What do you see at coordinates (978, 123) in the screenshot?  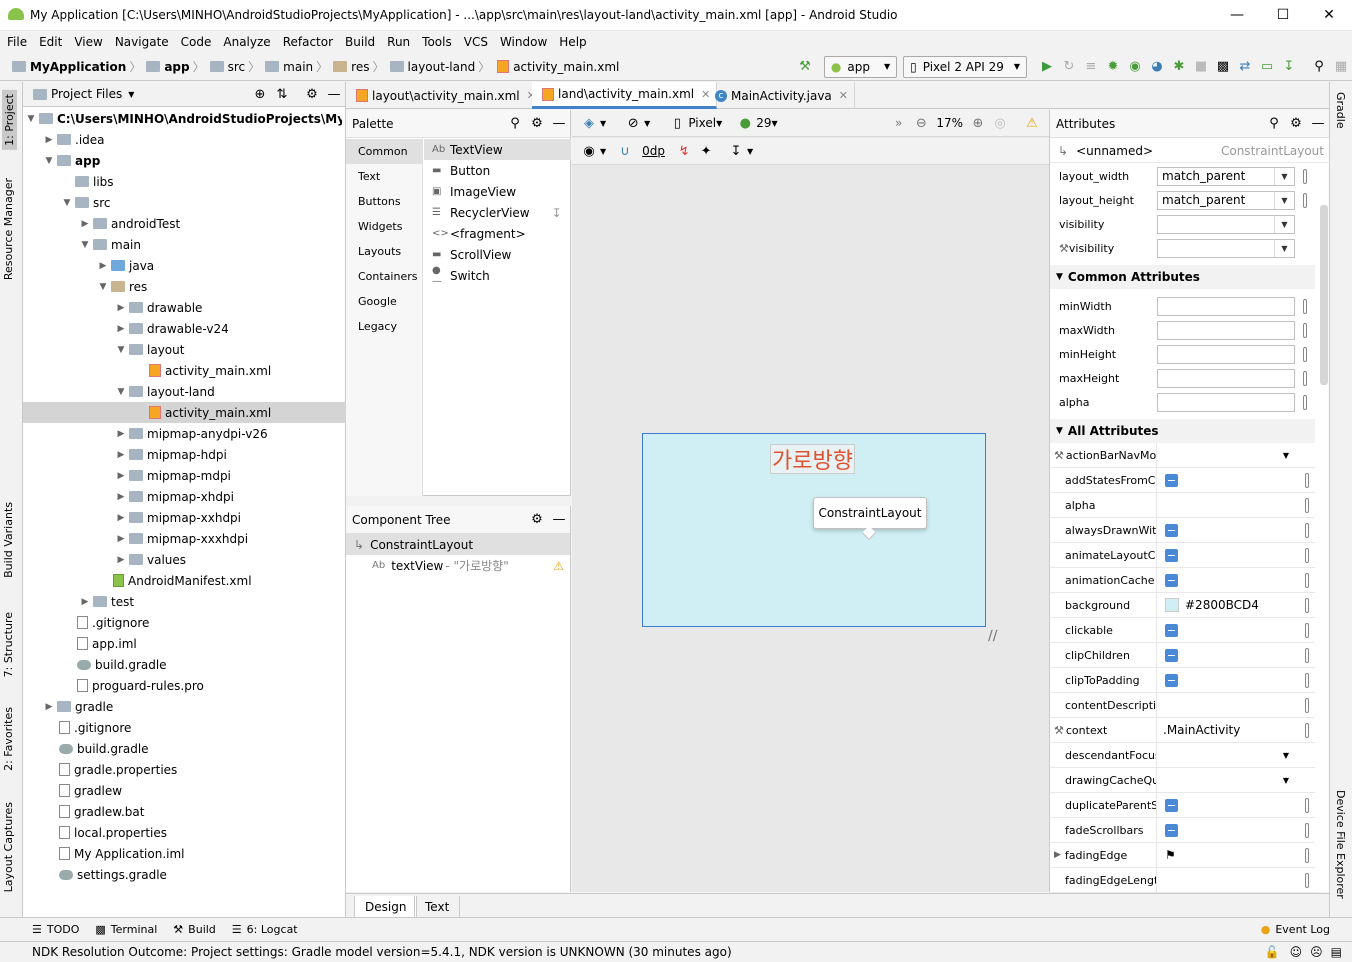 I see `zoom-in-icon: ⊕` at bounding box center [978, 123].